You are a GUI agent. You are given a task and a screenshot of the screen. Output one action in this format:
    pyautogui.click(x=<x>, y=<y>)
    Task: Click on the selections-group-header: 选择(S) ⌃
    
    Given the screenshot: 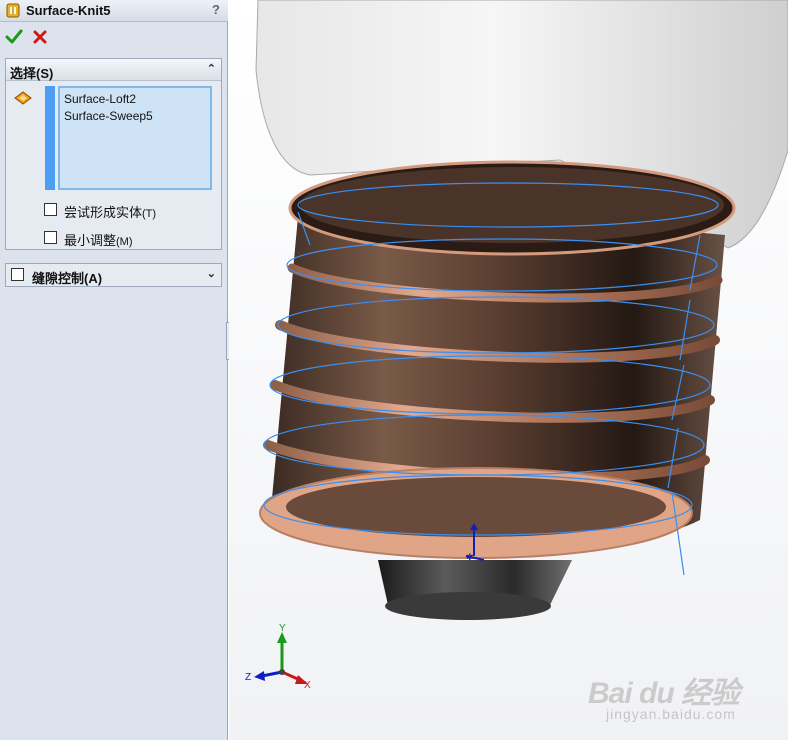 What is the action you would take?
    pyautogui.click(x=113, y=70)
    